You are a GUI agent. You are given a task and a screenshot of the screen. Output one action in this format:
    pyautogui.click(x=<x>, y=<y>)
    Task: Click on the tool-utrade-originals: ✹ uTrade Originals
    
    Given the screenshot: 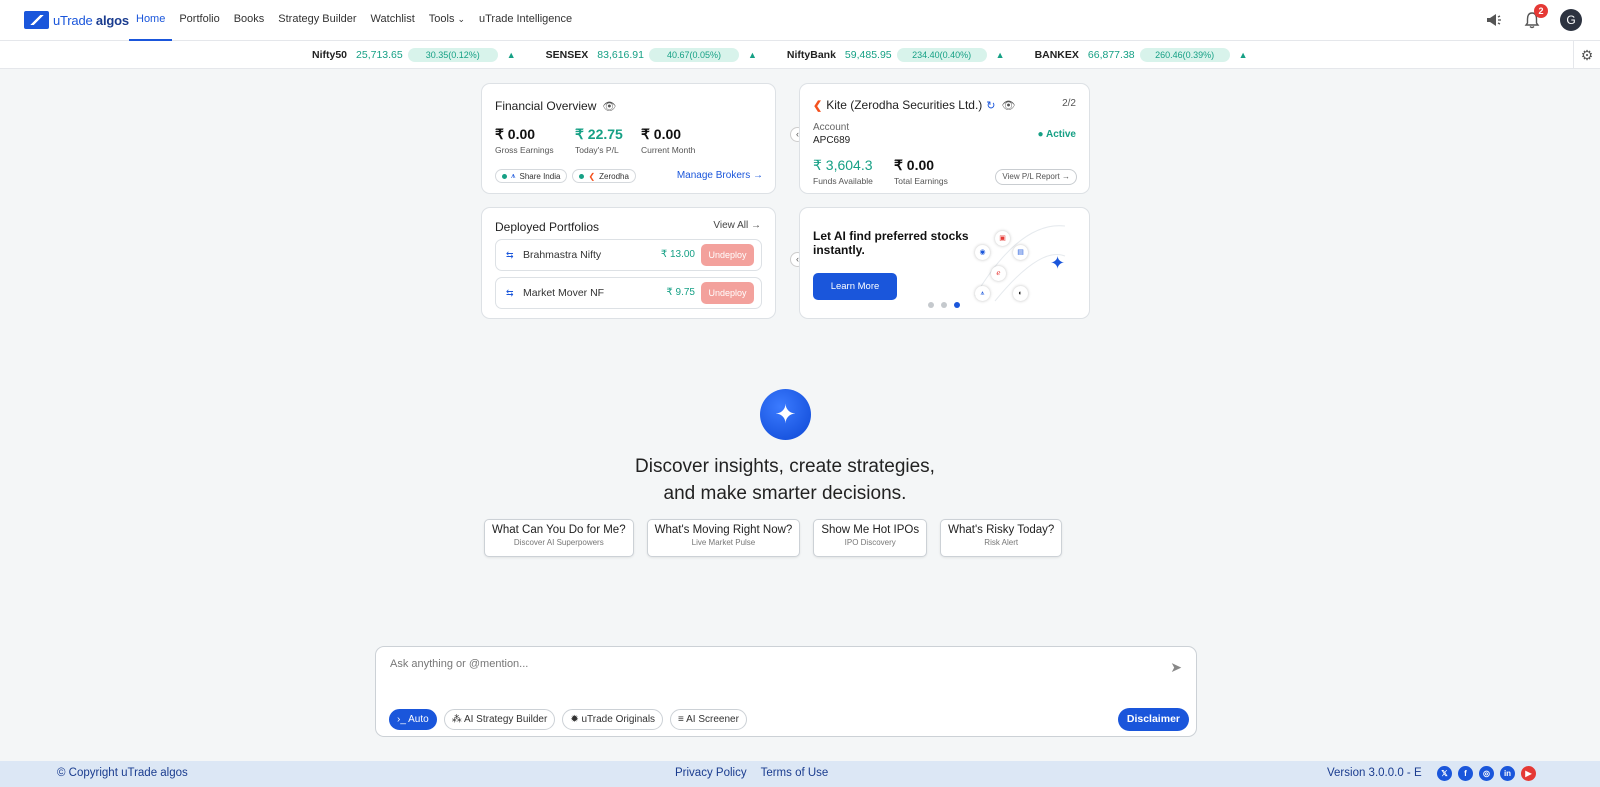 What is the action you would take?
    pyautogui.click(x=613, y=719)
    